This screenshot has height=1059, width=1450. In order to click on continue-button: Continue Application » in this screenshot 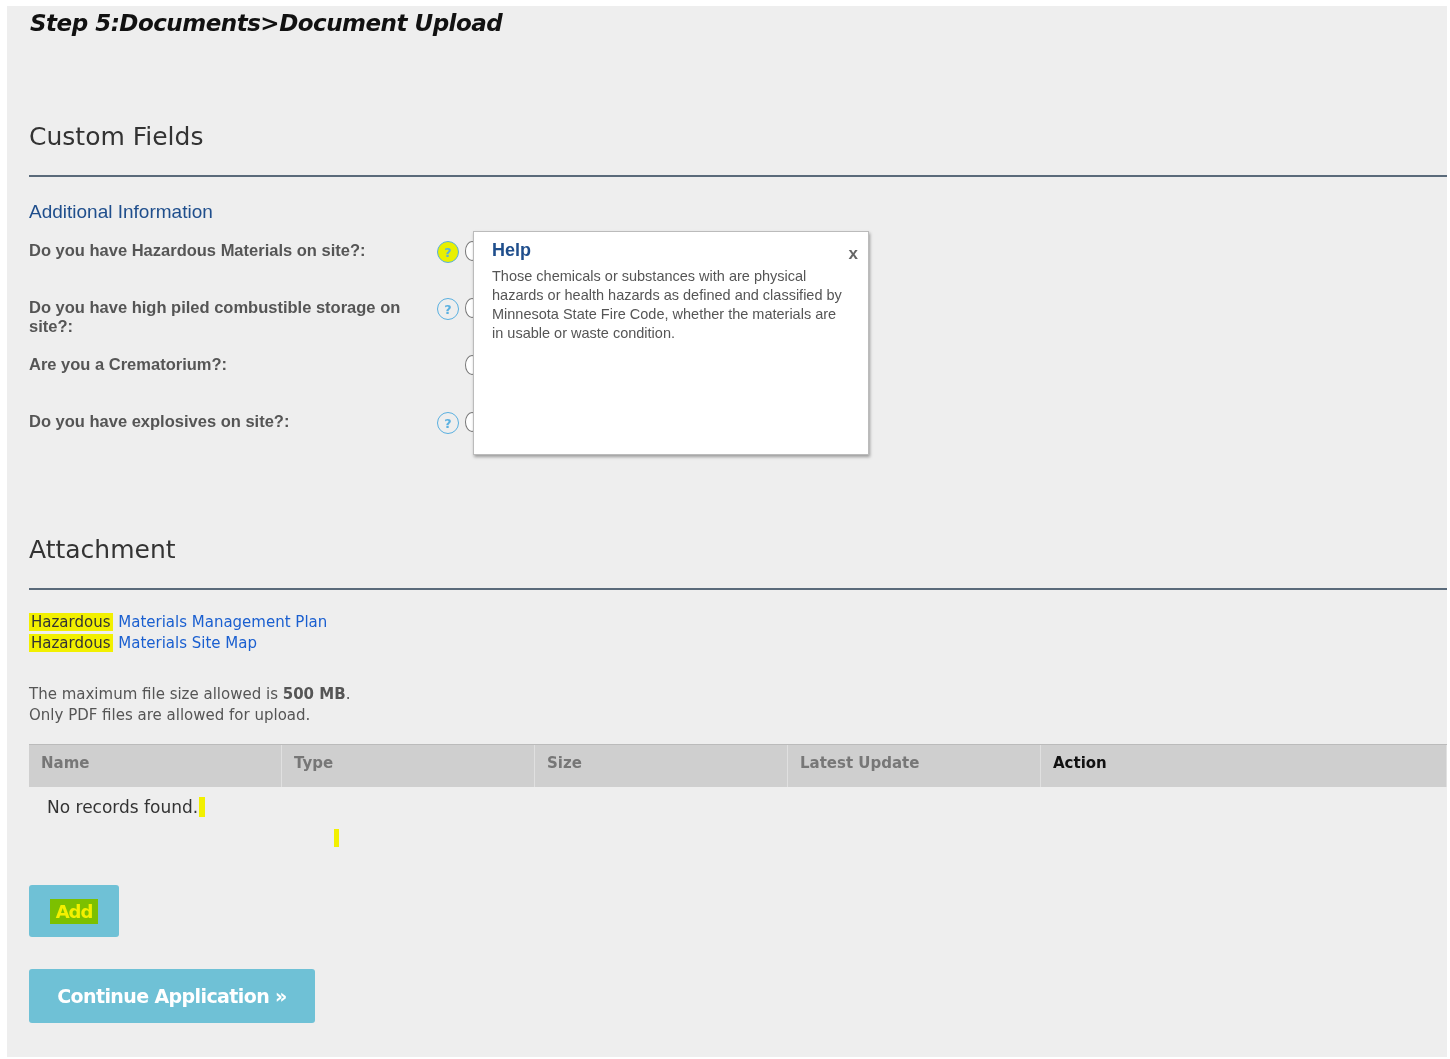, I will do `click(172, 996)`.